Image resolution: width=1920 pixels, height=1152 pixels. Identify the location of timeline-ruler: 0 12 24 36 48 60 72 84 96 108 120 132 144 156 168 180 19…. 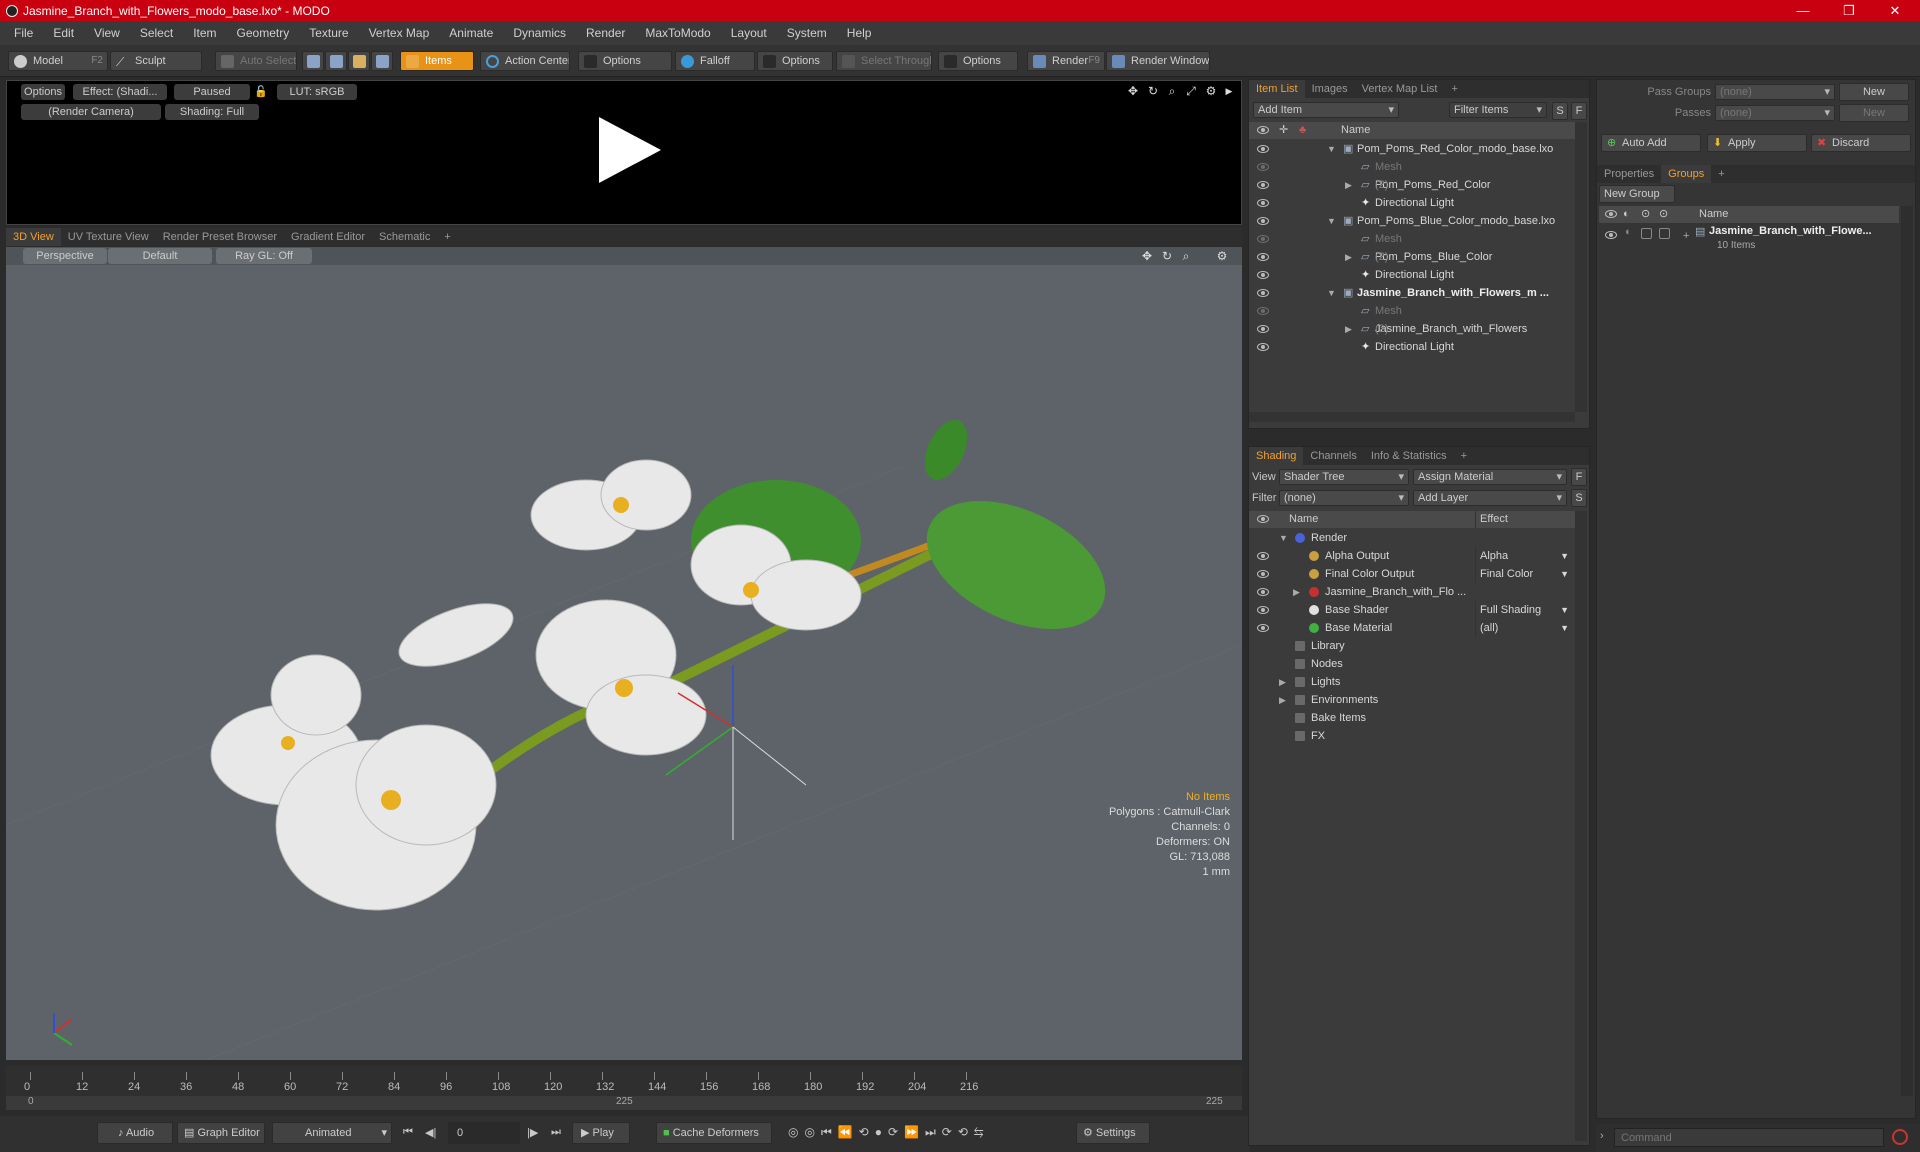
(624, 1081).